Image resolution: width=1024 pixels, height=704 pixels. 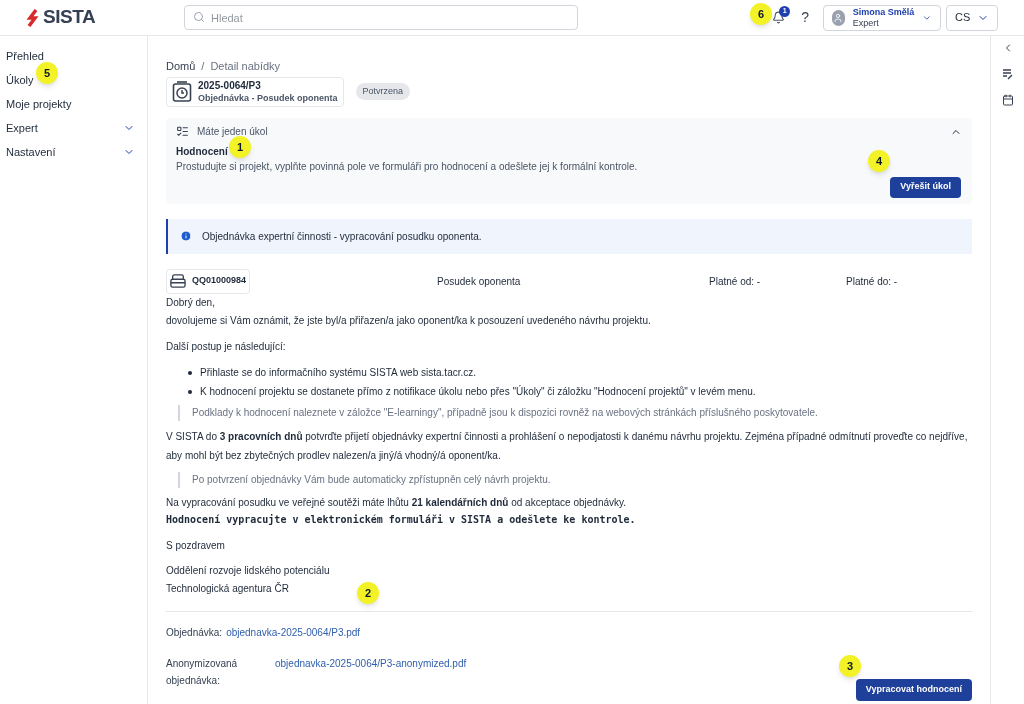 I want to click on avatar-icon, so click(x=838, y=17).